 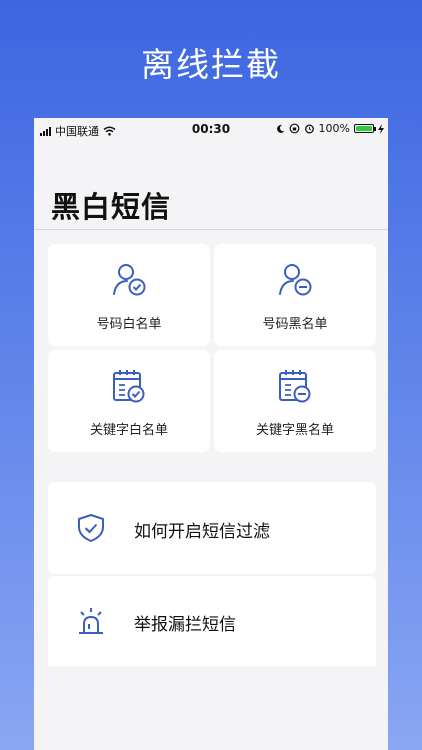 I want to click on number-blacklist-card: 号码黑名单, so click(x=295, y=295).